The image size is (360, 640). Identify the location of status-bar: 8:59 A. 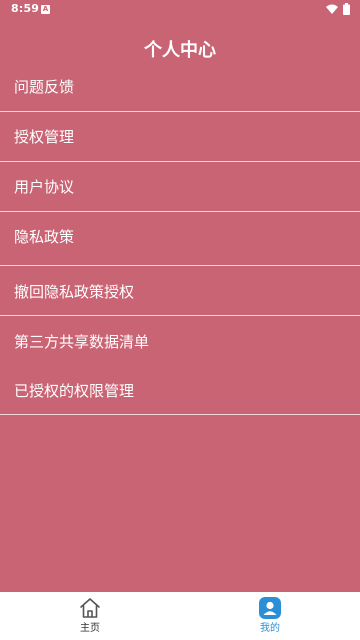
(180, 10).